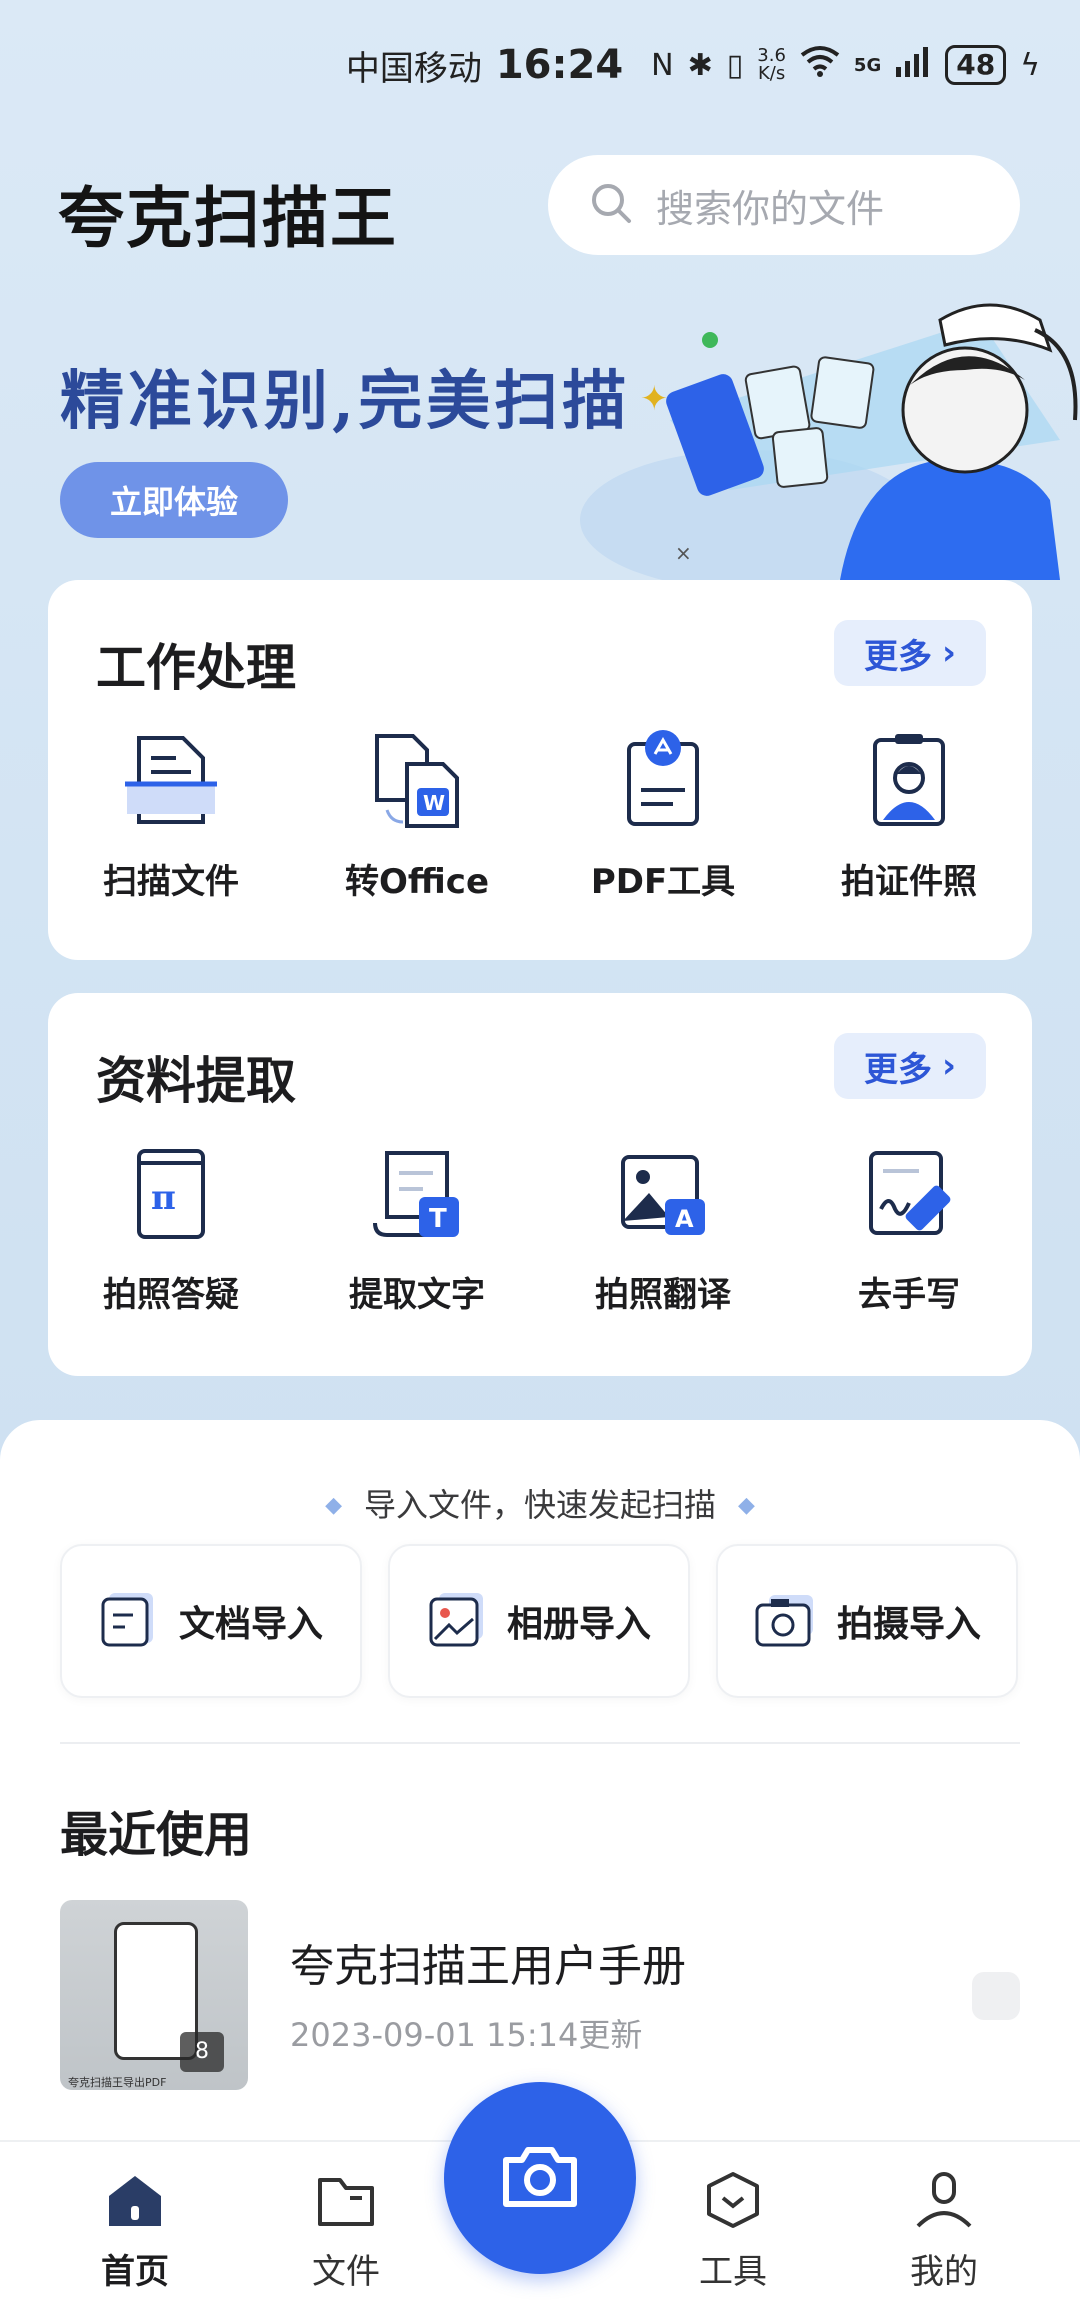  What do you see at coordinates (830, 440) in the screenshot?
I see `banner-illustration: ✦ ×` at bounding box center [830, 440].